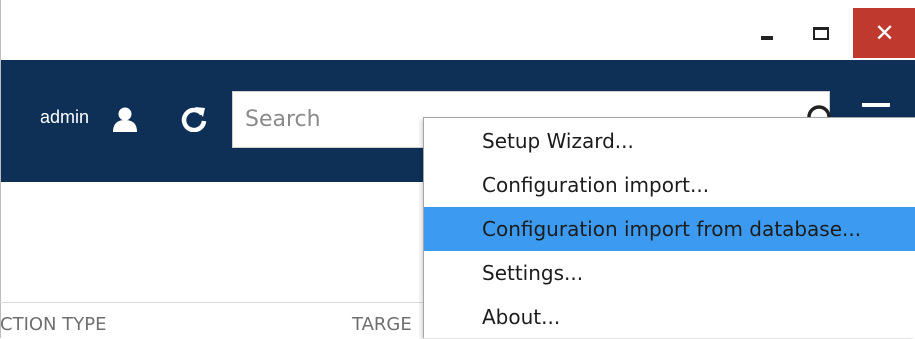  I want to click on close-icon: ✕, so click(884, 33).